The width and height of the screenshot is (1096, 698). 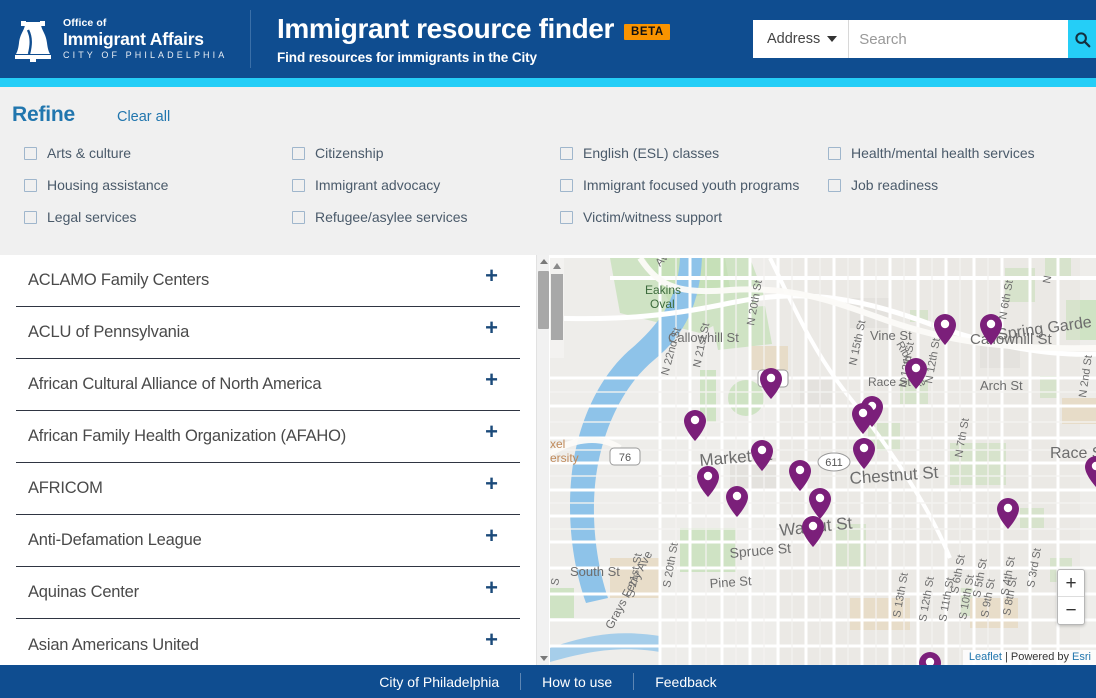 What do you see at coordinates (109, 332) in the screenshot?
I see `result-name: ACLU of Pennsylvania` at bounding box center [109, 332].